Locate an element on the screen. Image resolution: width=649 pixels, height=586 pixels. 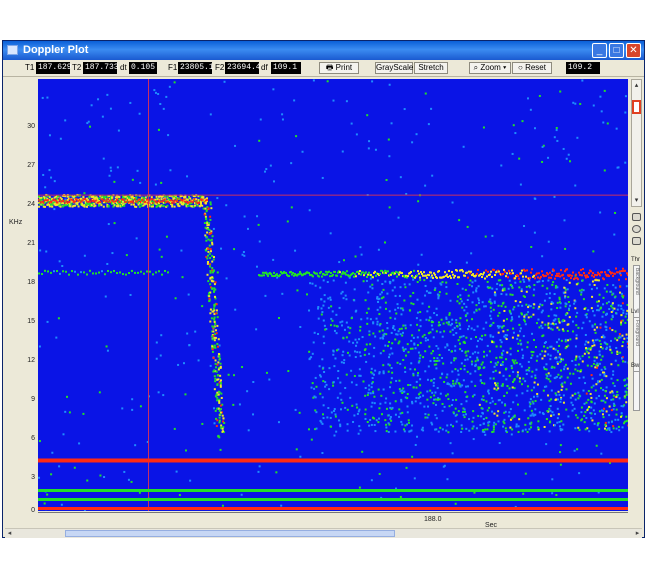
print-button: 🖶 Print is located at coordinates (339, 68).